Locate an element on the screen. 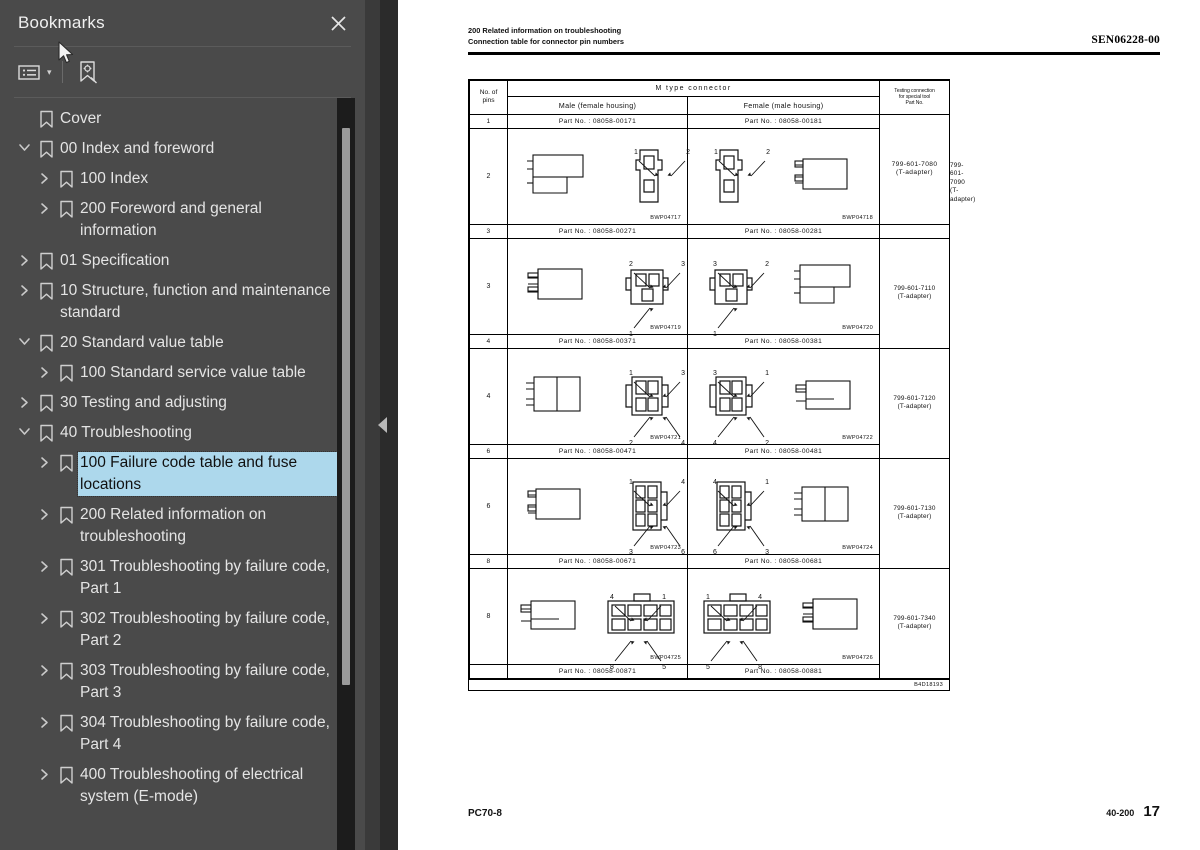  header-rule is located at coordinates (814, 53).